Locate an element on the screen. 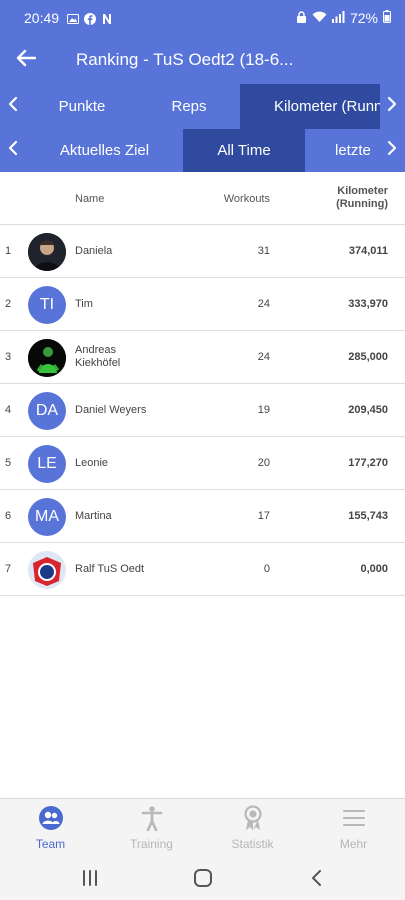 This screenshot has height=900, width=405. battery-icon is located at coordinates (387, 18).